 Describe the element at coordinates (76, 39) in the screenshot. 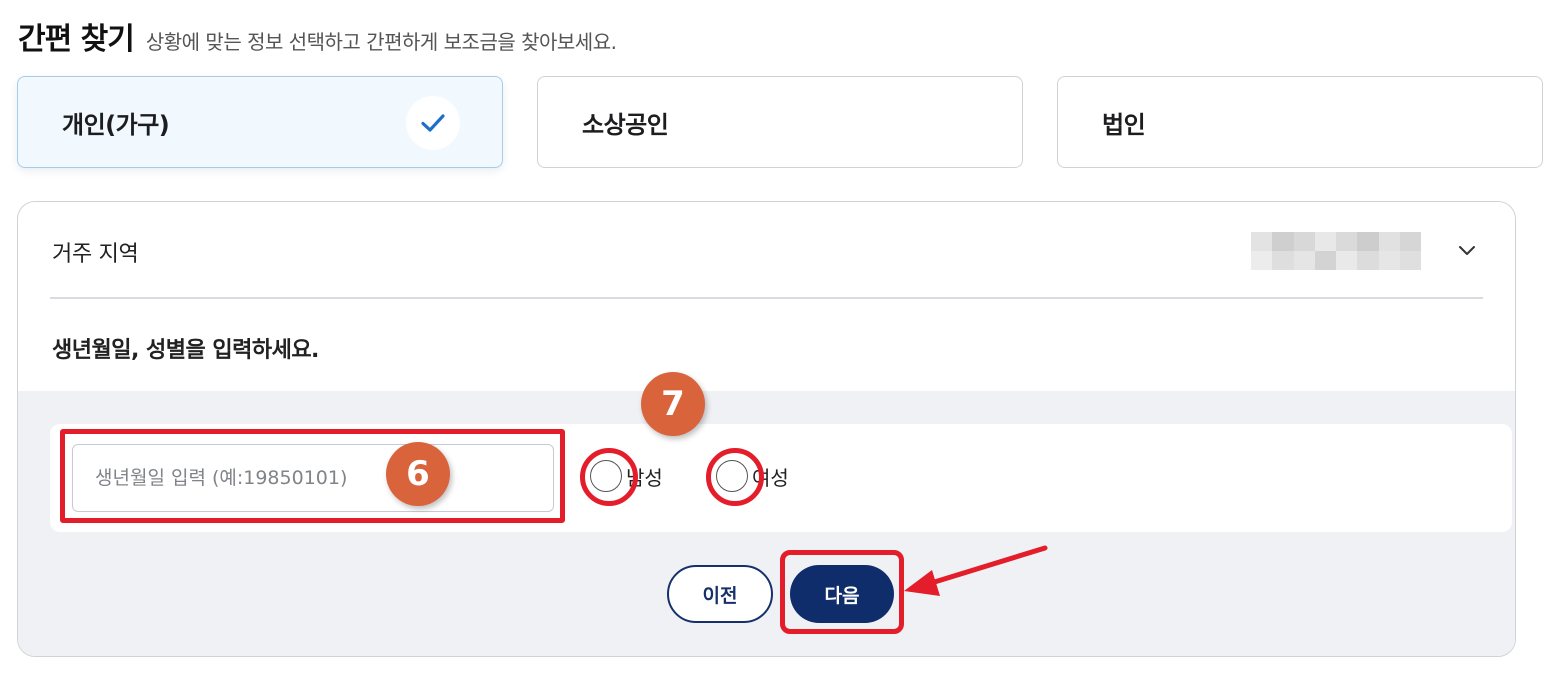

I see `page-title: 간편 찾기` at that location.